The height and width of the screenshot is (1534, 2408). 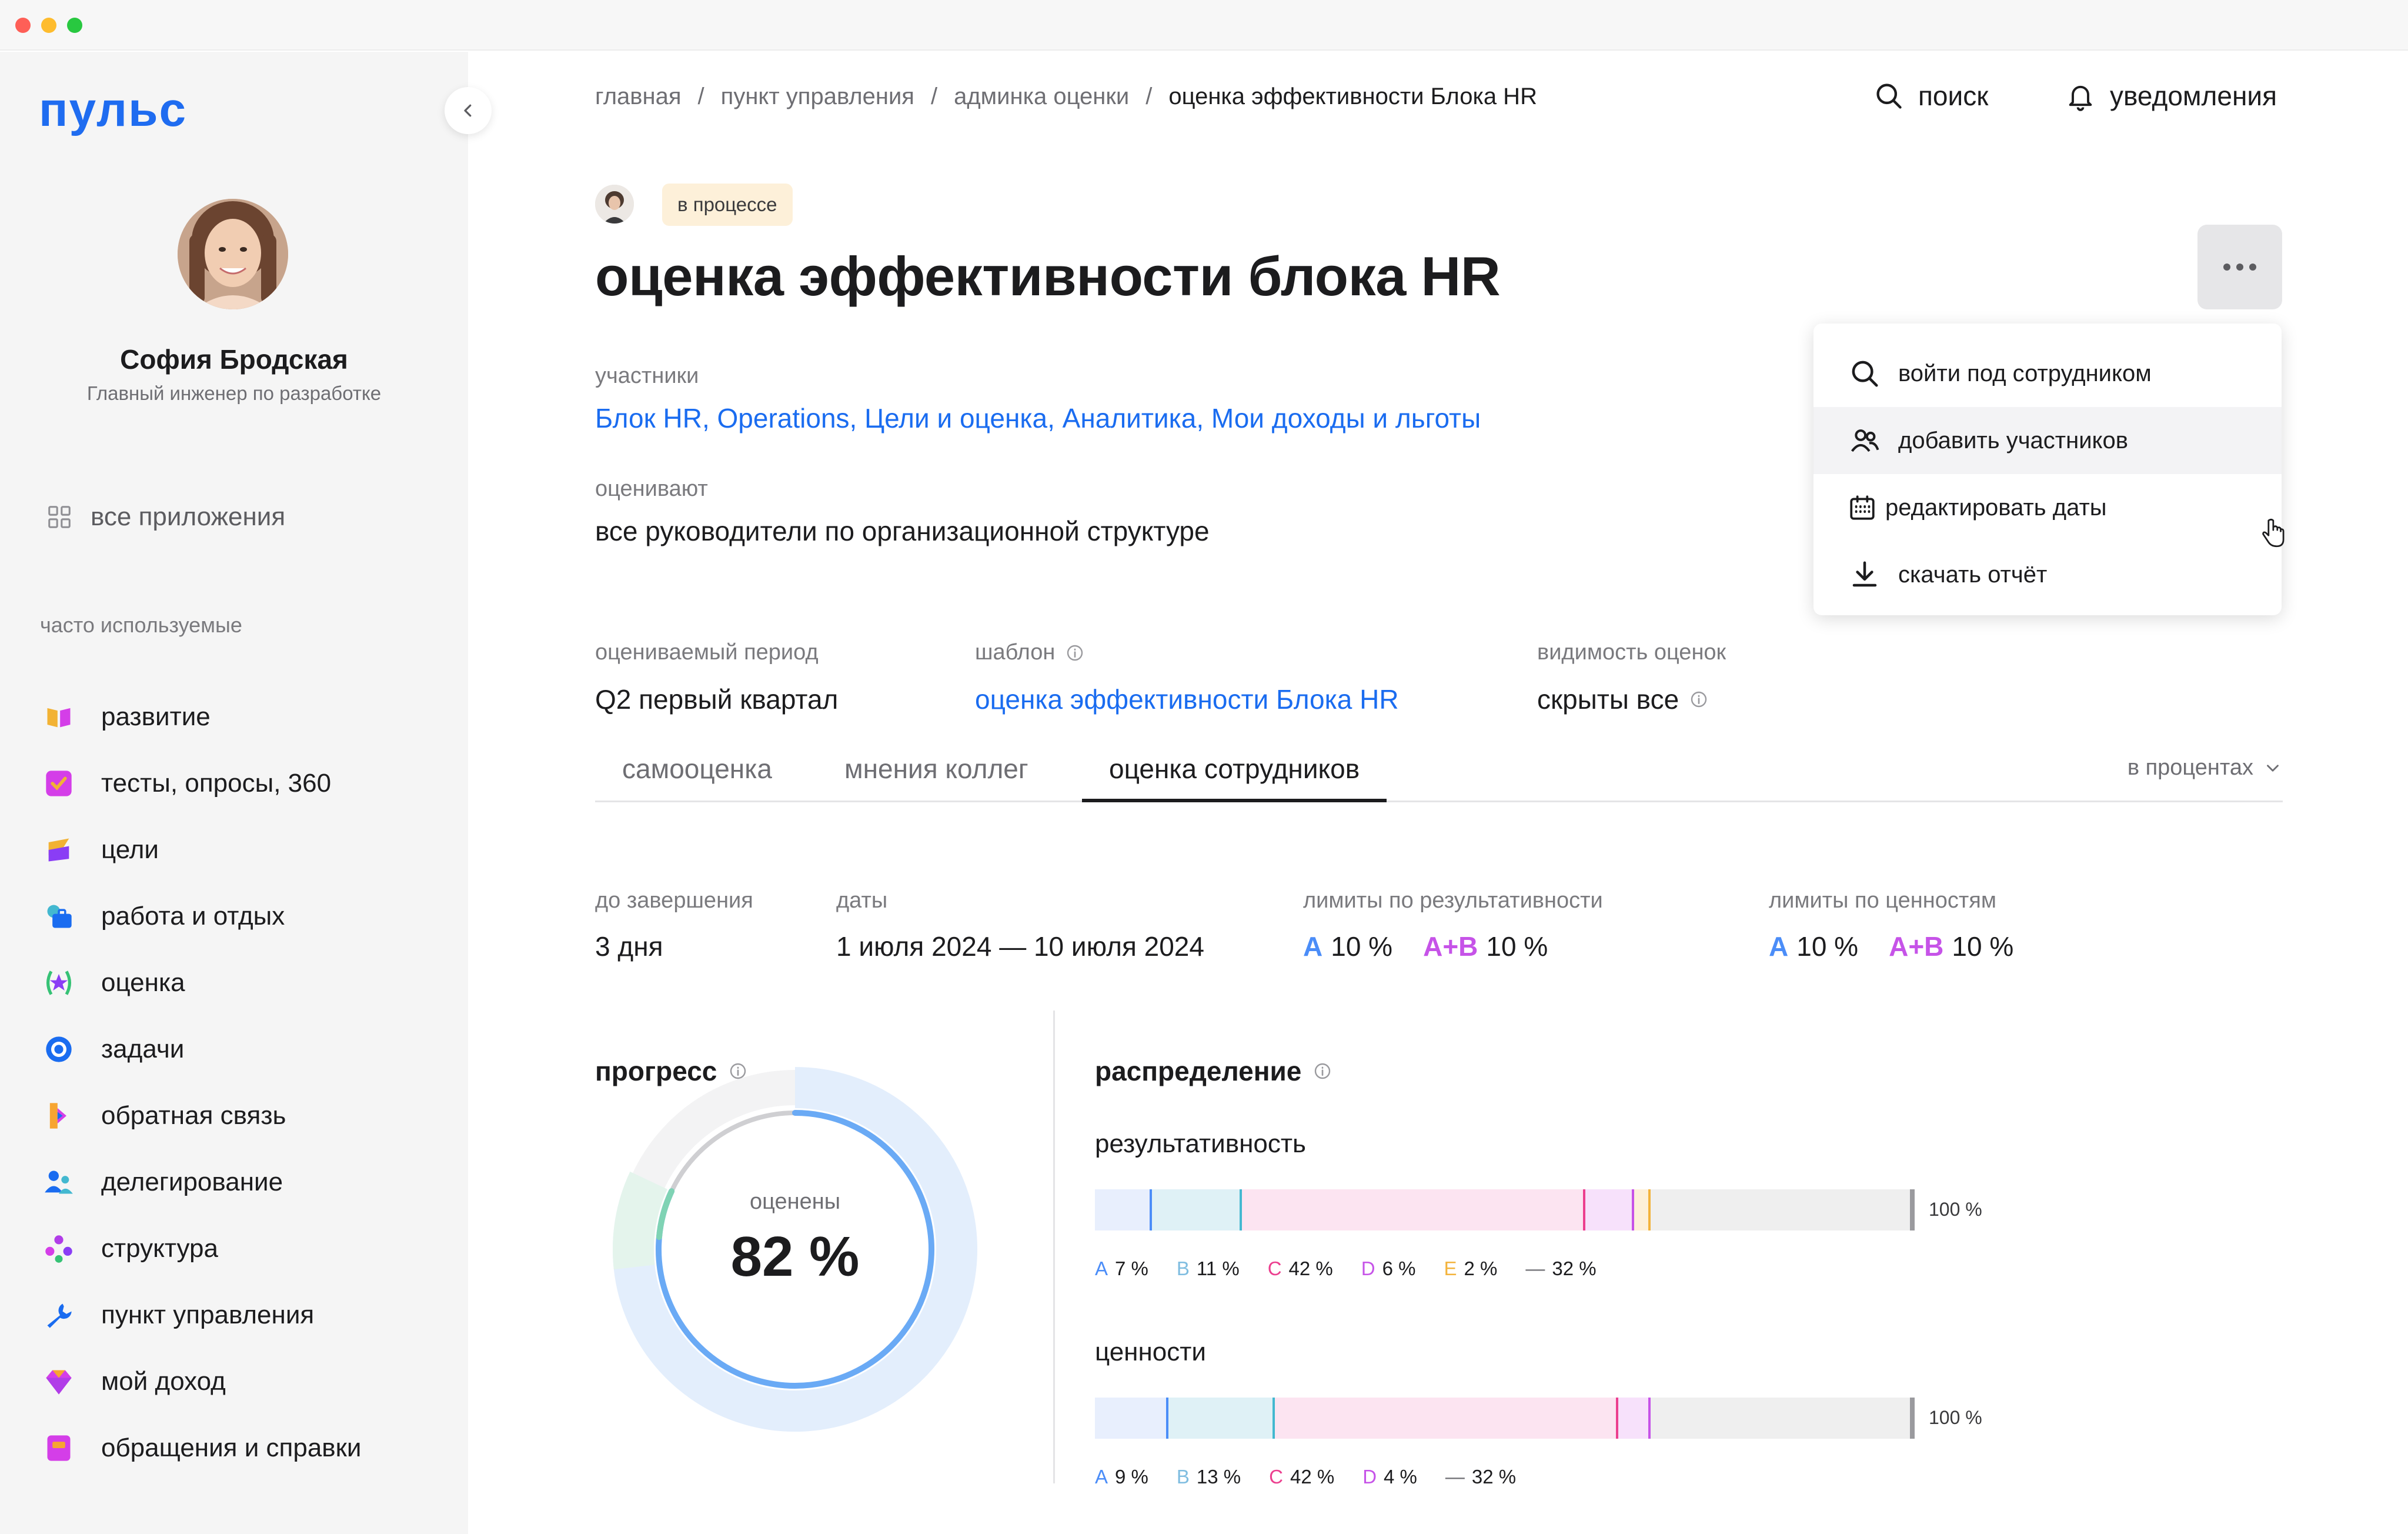 I want to click on distribution-title-group: распределение, so click(x=1213, y=1071).